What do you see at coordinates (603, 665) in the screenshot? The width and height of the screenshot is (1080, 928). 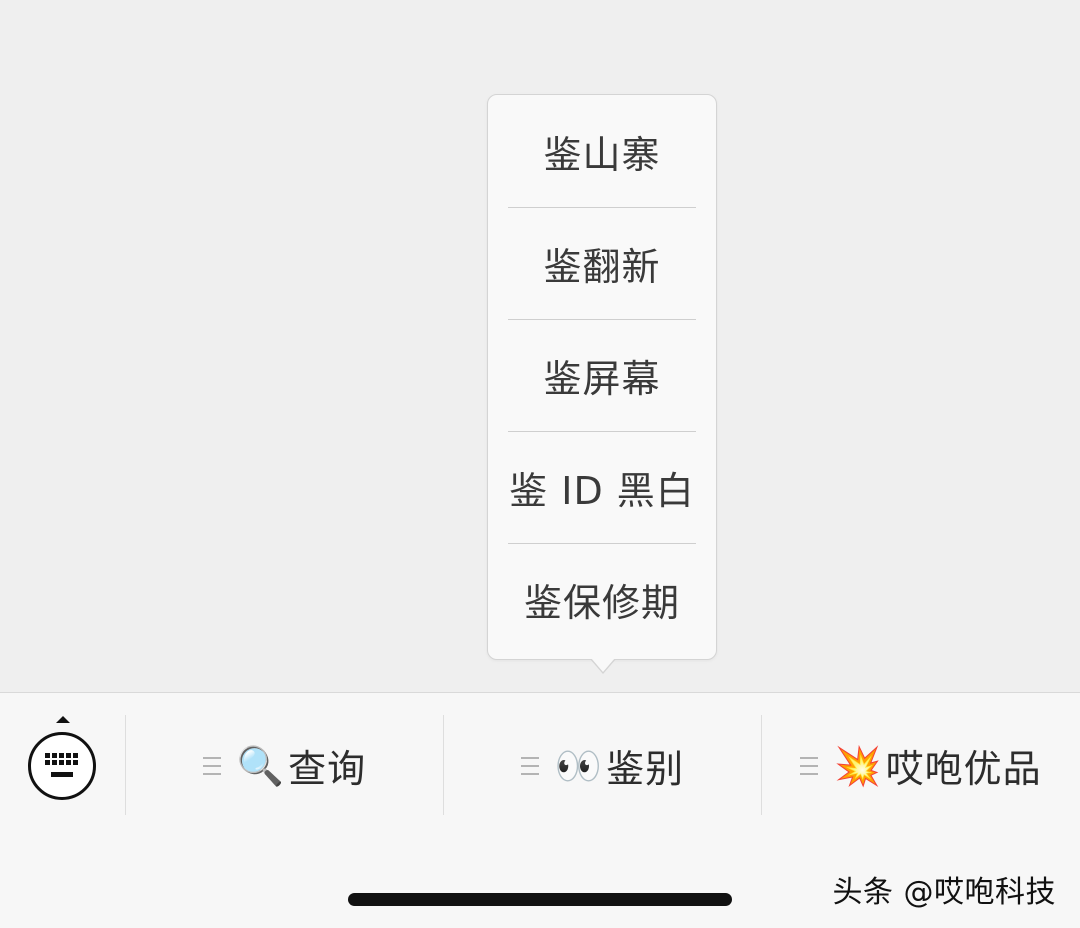 I see `popup-arrow` at bounding box center [603, 665].